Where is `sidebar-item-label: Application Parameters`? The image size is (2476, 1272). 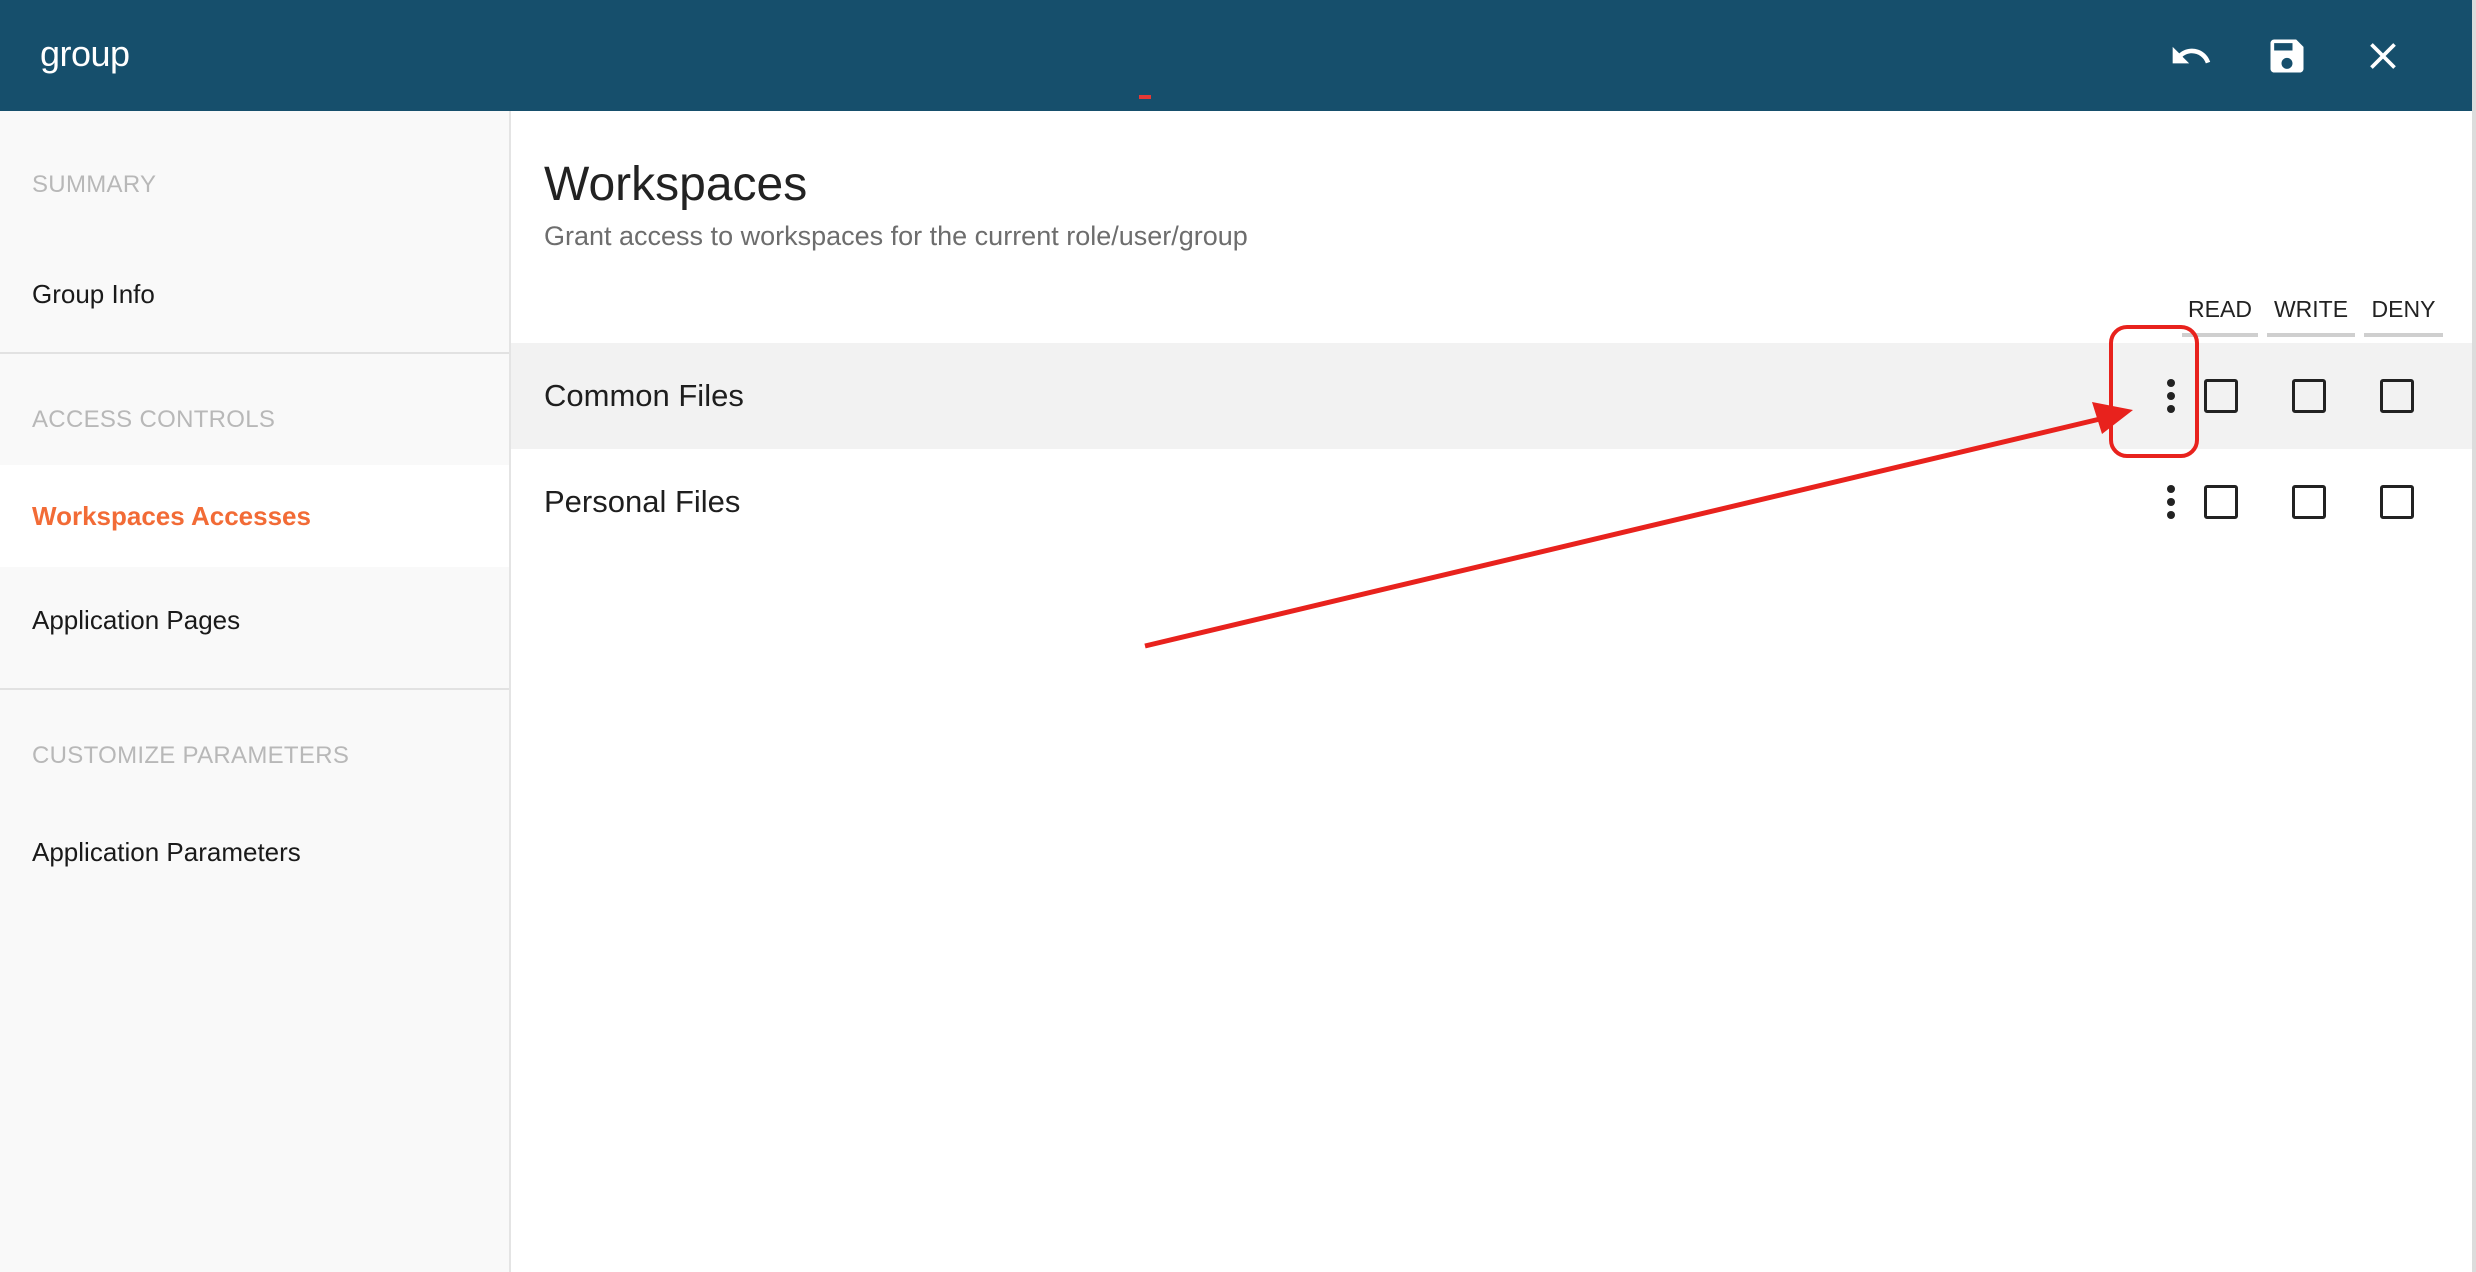 sidebar-item-label: Application Parameters is located at coordinates (166, 851).